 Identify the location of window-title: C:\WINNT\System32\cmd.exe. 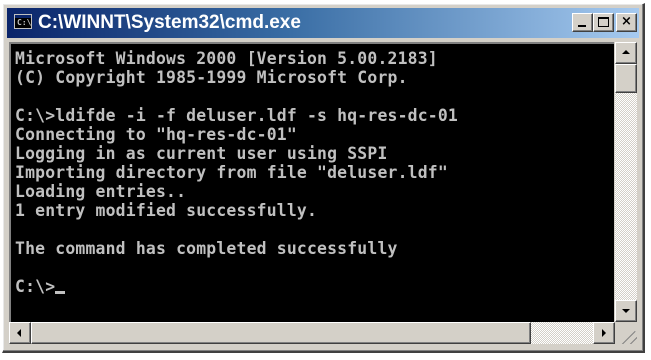
(169, 22).